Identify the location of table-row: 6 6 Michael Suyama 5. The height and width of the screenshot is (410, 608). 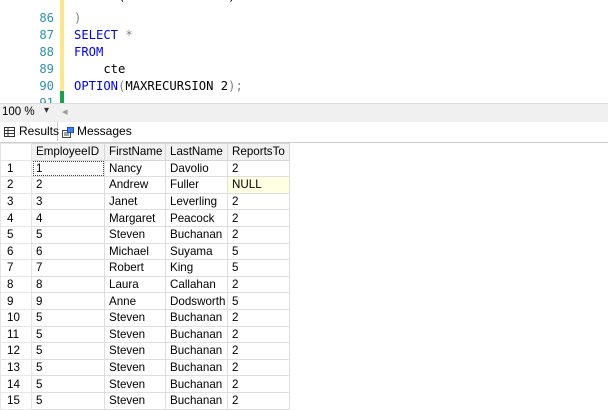
(145, 251).